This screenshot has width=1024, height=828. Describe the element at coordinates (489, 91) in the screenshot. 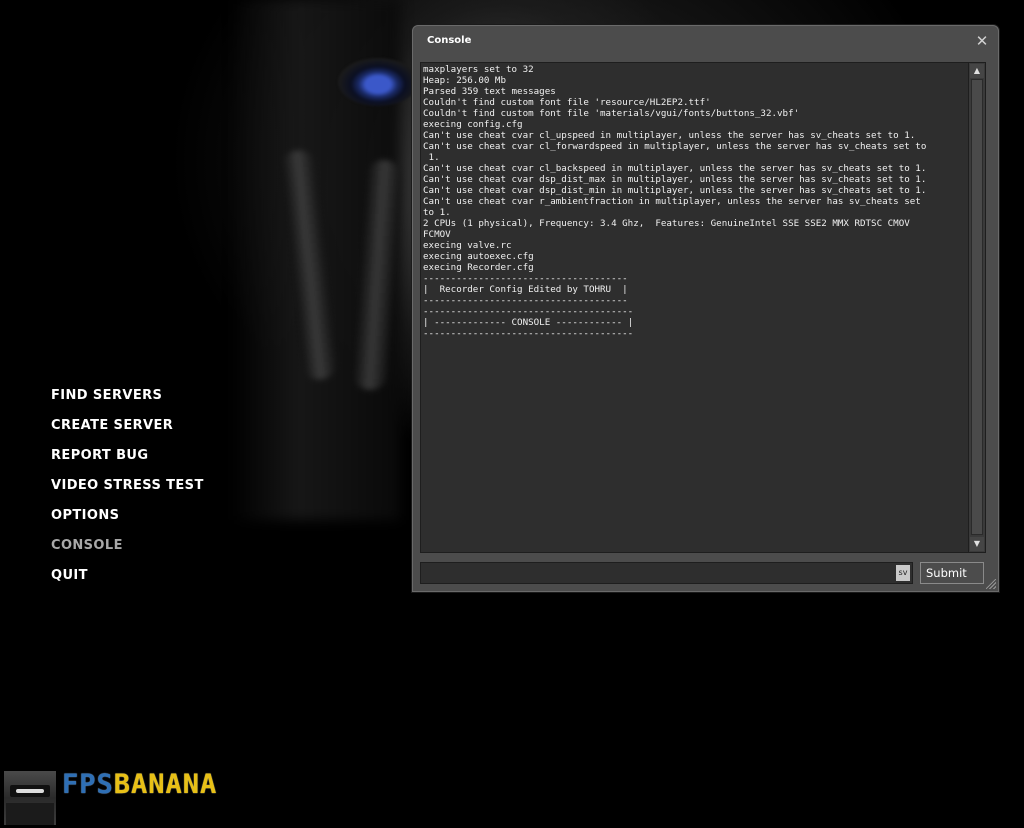

I see `console-output-line: Parsed 359 text messages` at that location.